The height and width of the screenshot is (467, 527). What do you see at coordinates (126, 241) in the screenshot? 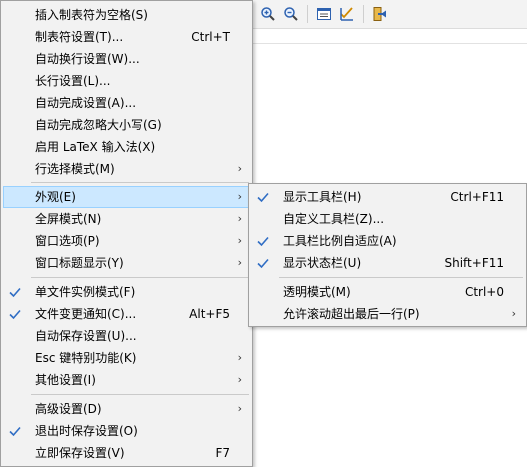
I see `menu-item-window-options: 窗口选项(P) ›` at bounding box center [126, 241].